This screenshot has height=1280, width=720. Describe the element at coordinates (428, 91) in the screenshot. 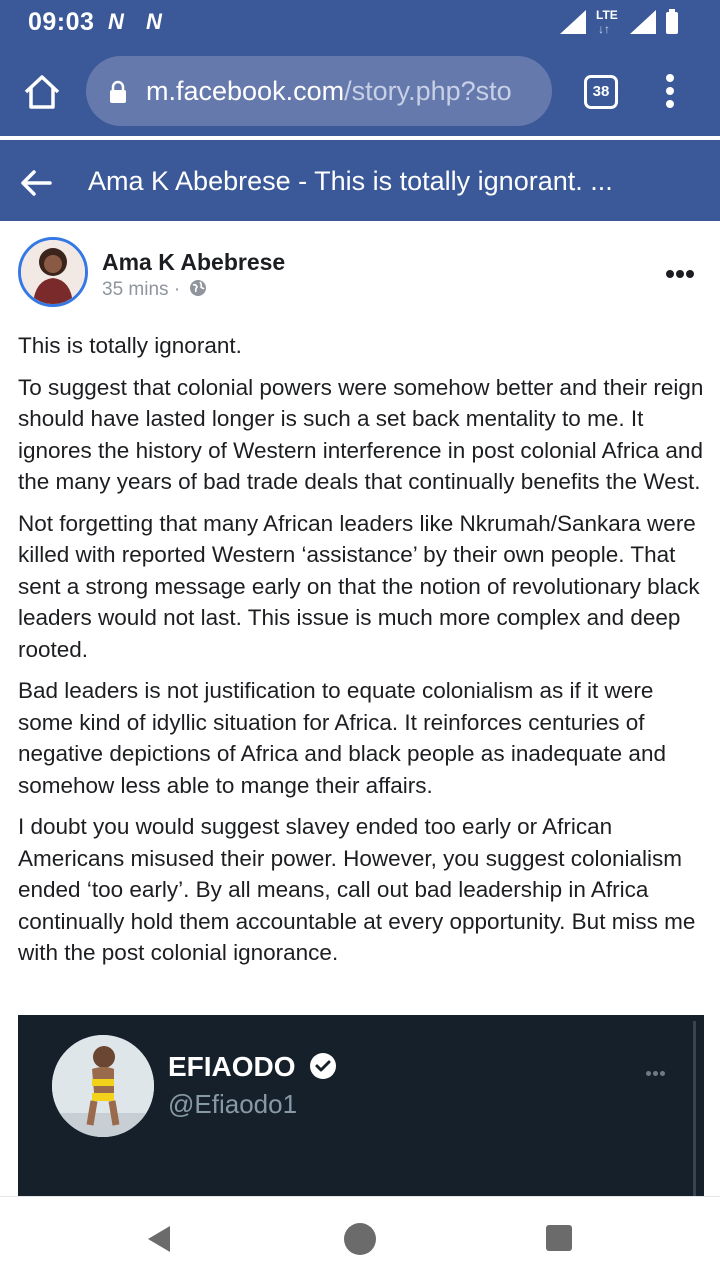

I see `url-path: /story.php?sto` at that location.